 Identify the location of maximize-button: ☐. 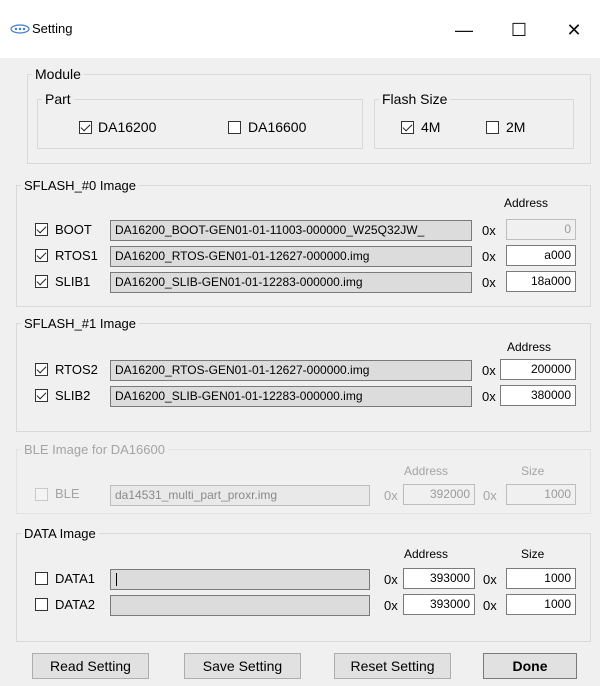
(519, 30).